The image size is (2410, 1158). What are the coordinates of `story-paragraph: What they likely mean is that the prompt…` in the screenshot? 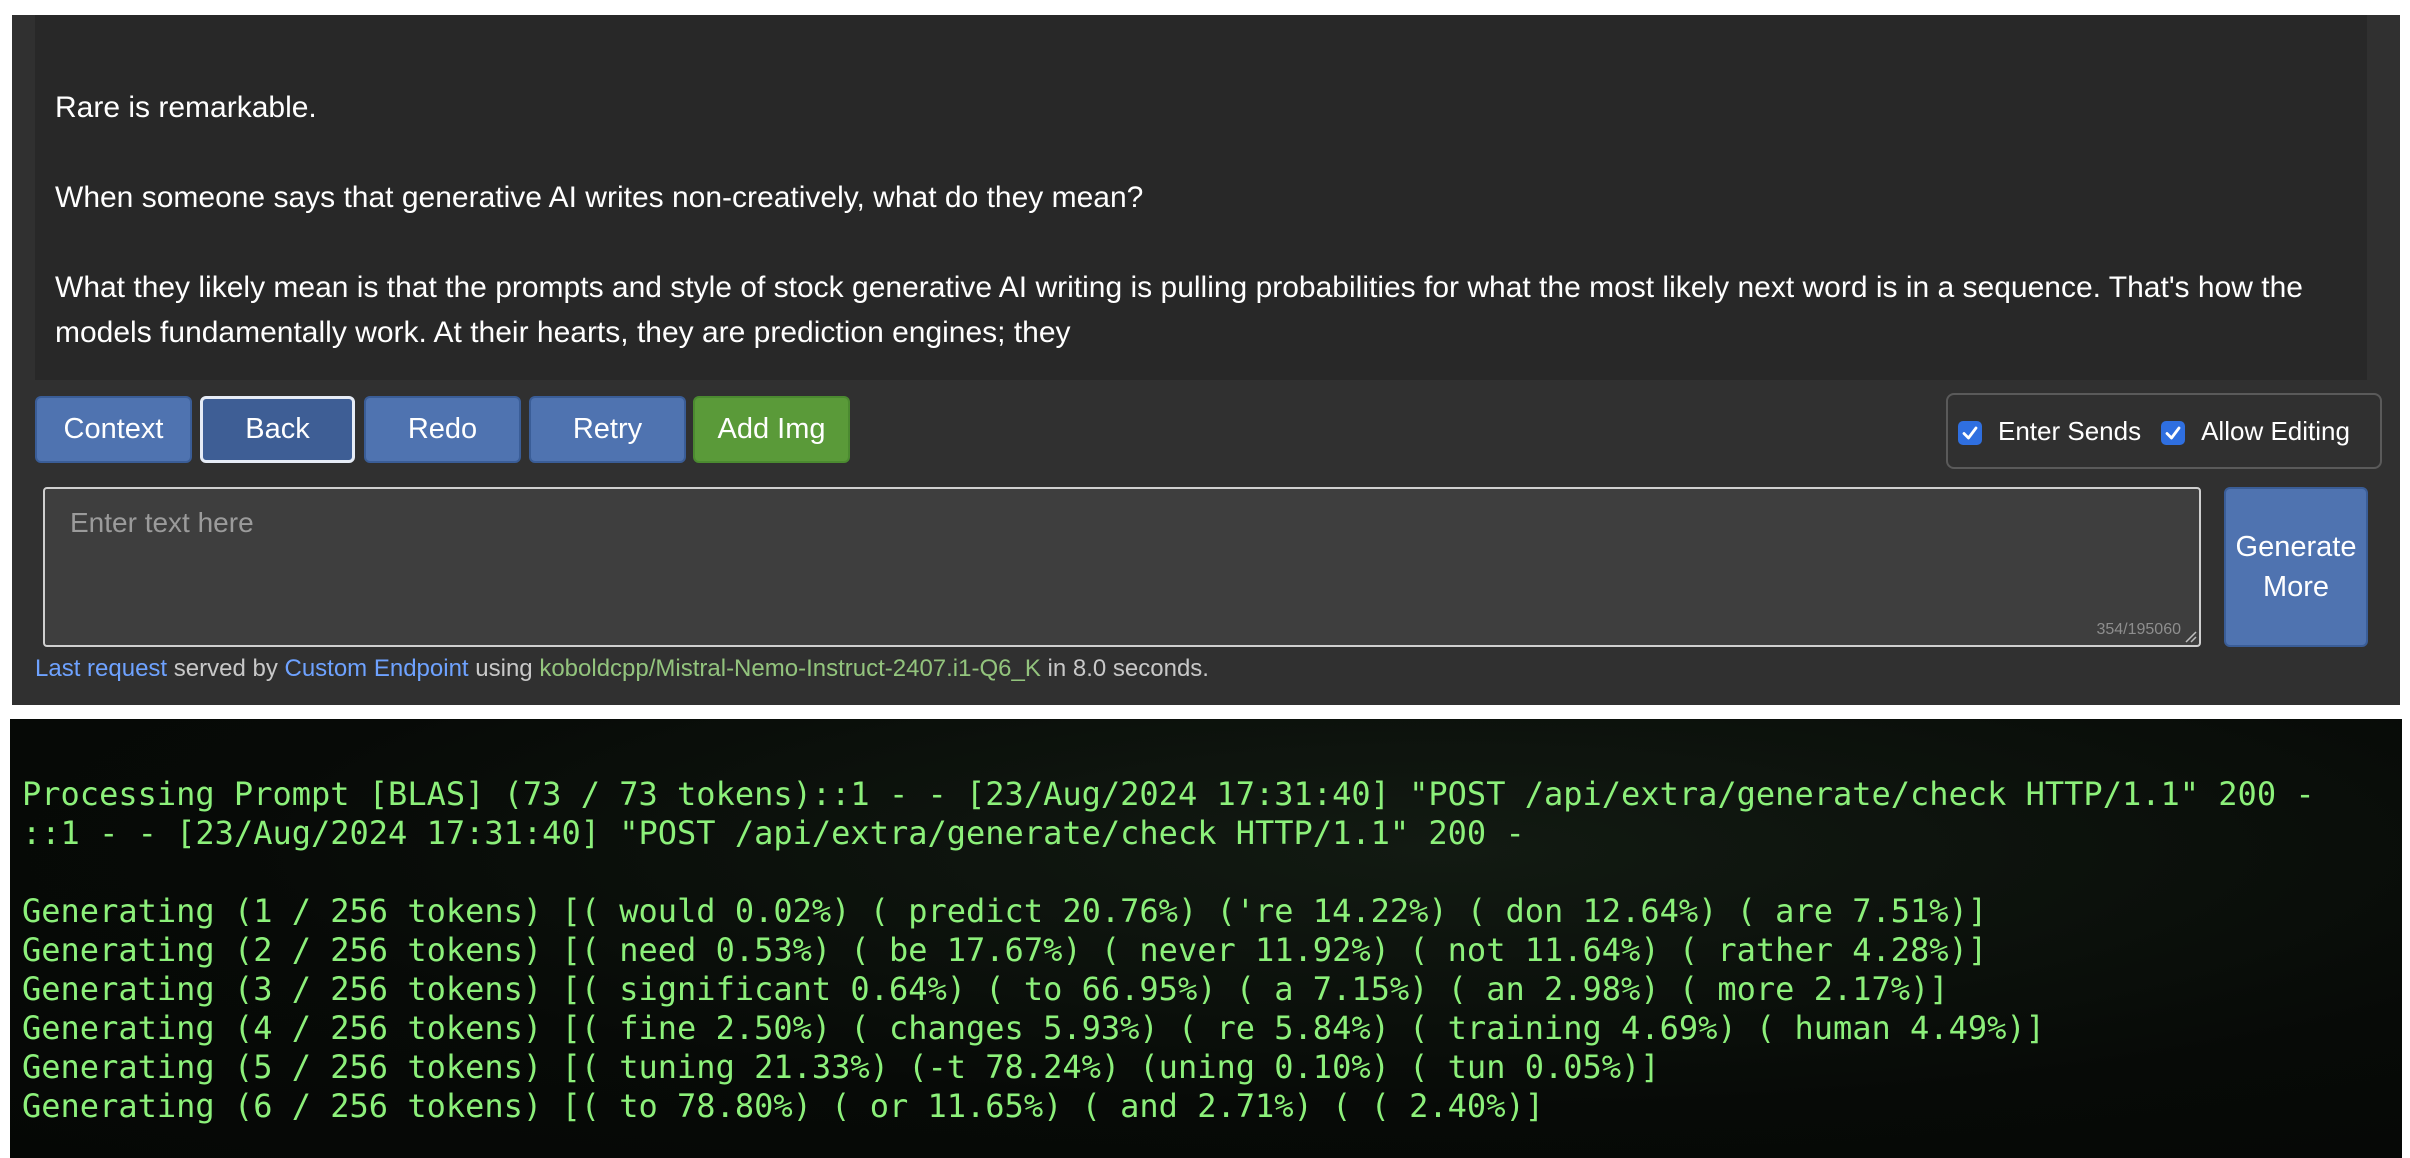 It's located at (1179, 310).